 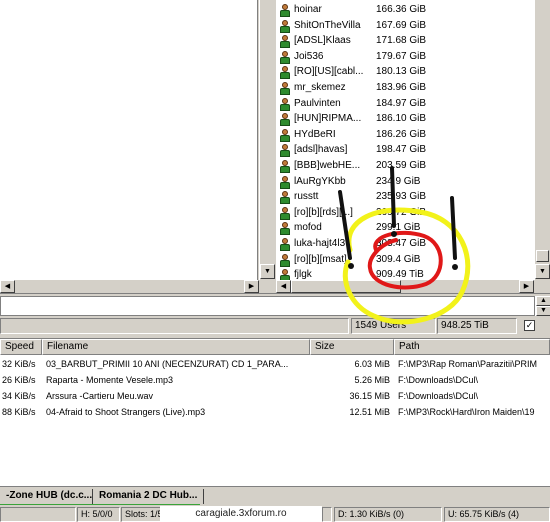 What do you see at coordinates (393, 197) in the screenshot?
I see `annotation-arrow-middle` at bounding box center [393, 197].